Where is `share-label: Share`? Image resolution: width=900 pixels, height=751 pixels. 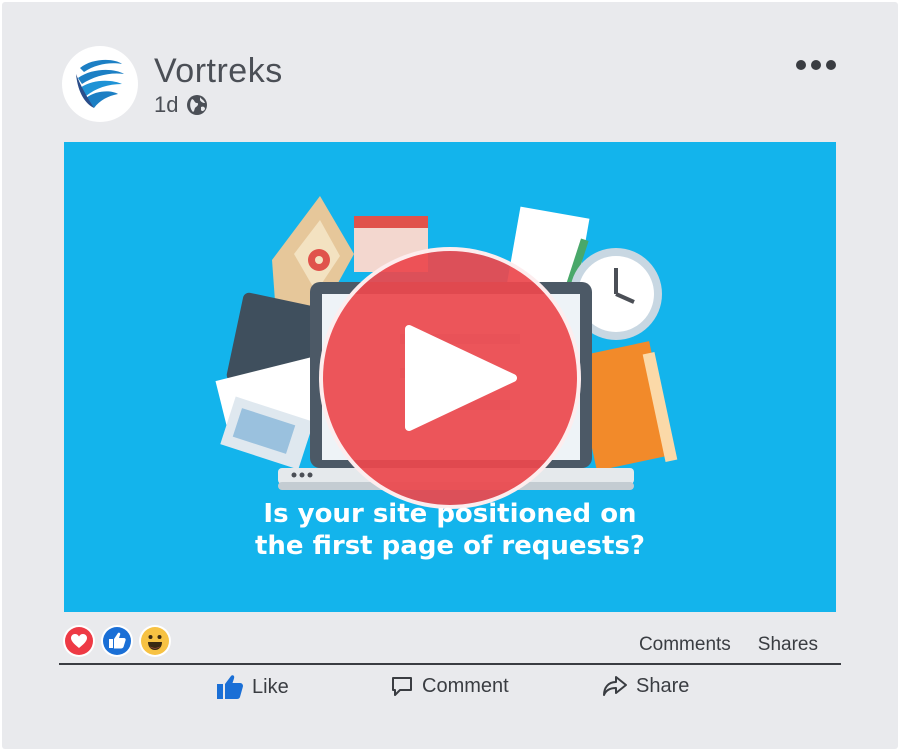
share-label: Share is located at coordinates (663, 685).